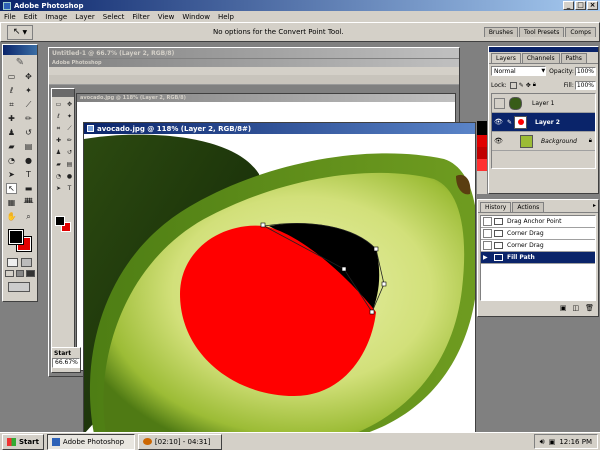  I want to click on blur-tool-icon: ◔, so click(11, 160).